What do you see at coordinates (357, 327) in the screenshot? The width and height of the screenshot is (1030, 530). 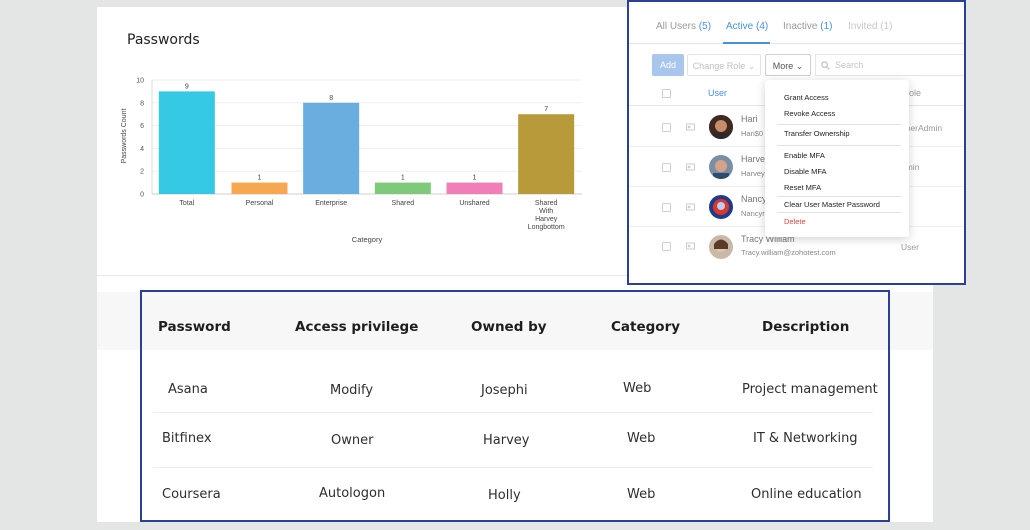 I see `header-access-privilege: Access privilege` at bounding box center [357, 327].